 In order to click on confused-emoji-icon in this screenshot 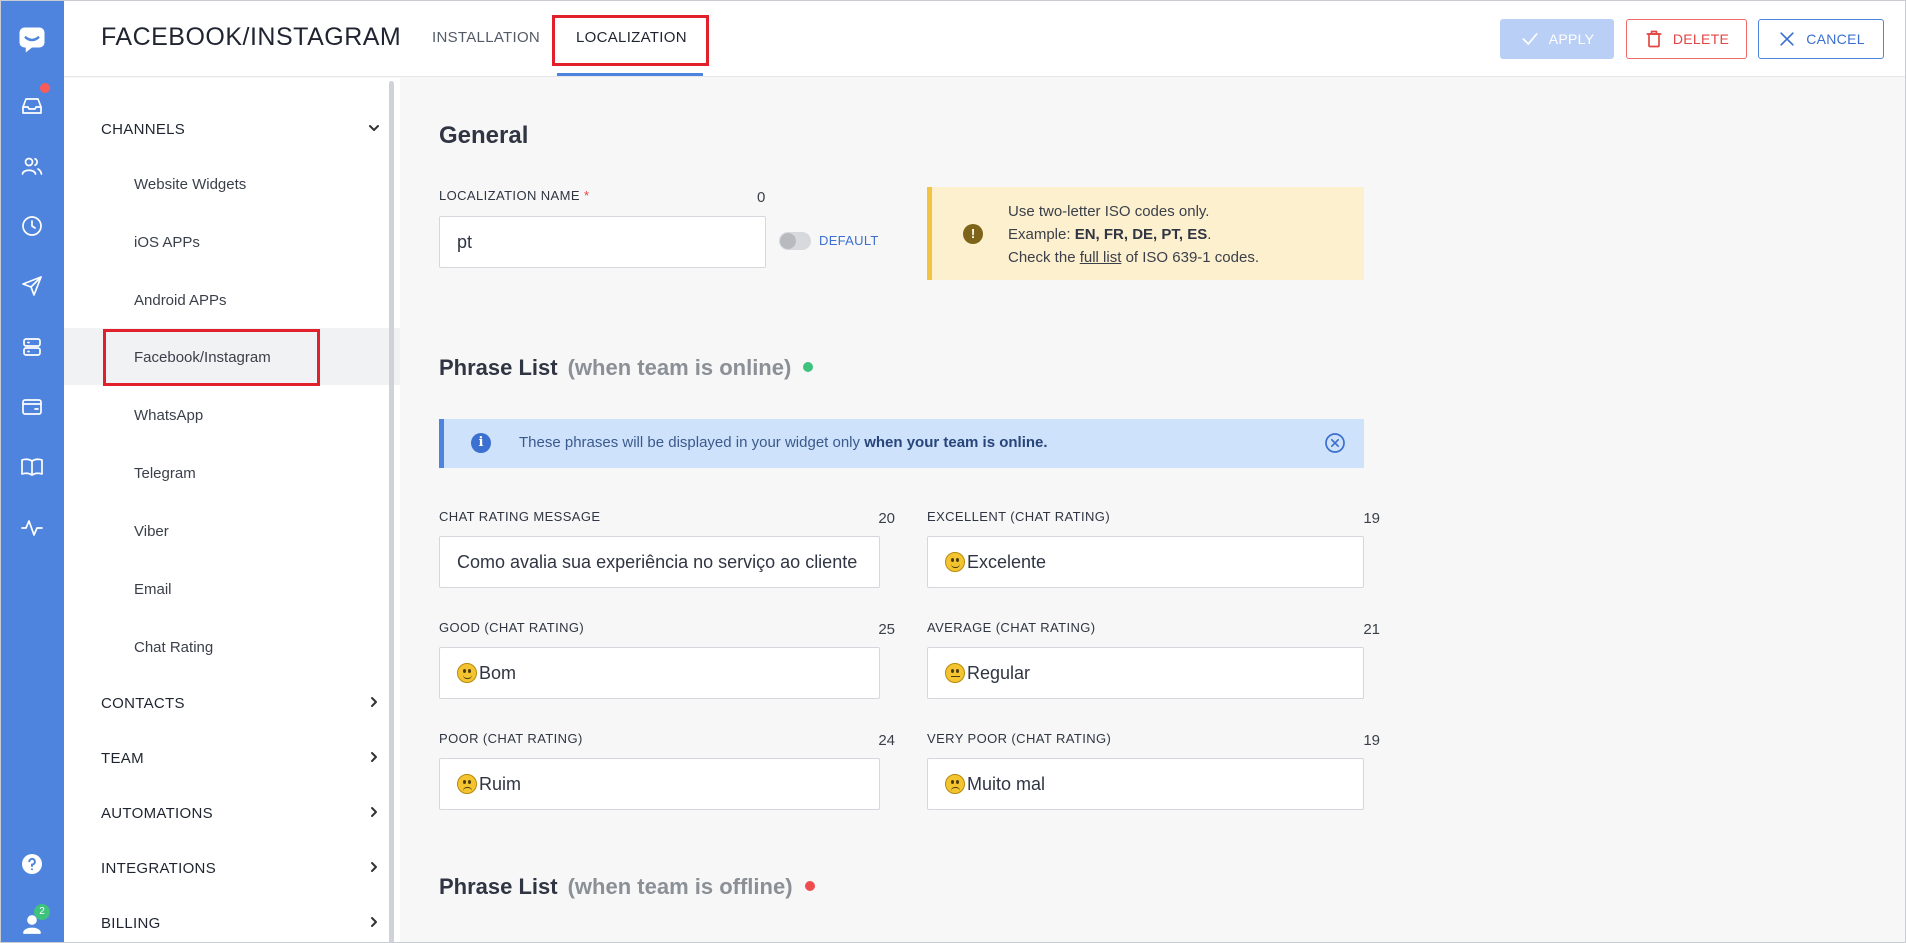, I will do `click(467, 784)`.